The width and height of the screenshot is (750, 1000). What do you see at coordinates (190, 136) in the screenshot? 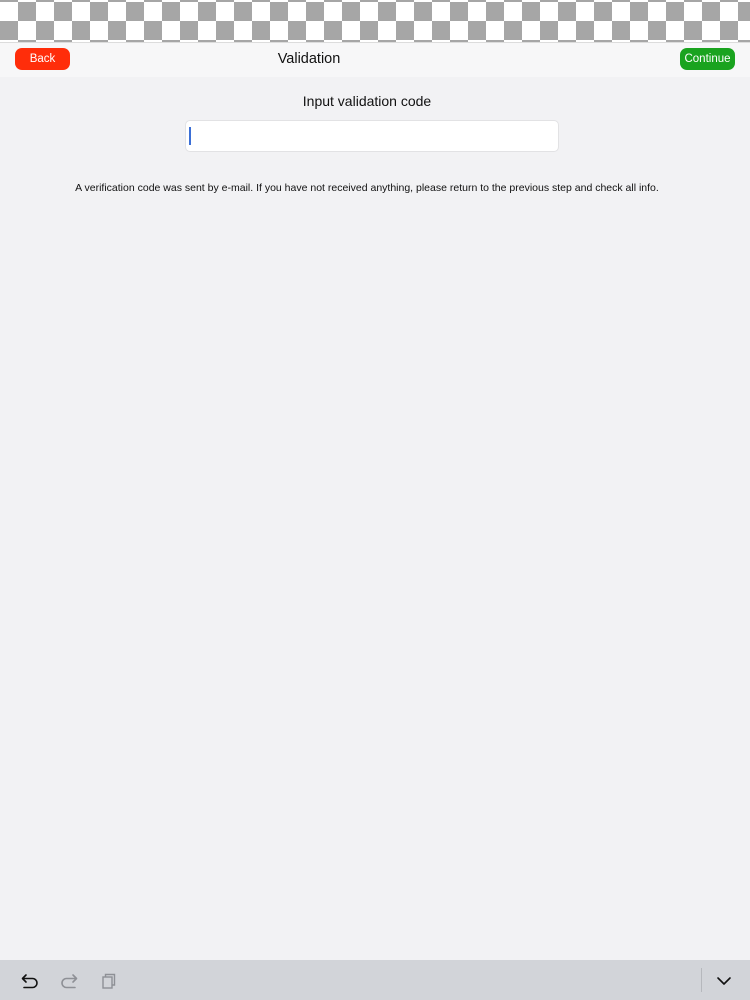
I see `text-caret` at bounding box center [190, 136].